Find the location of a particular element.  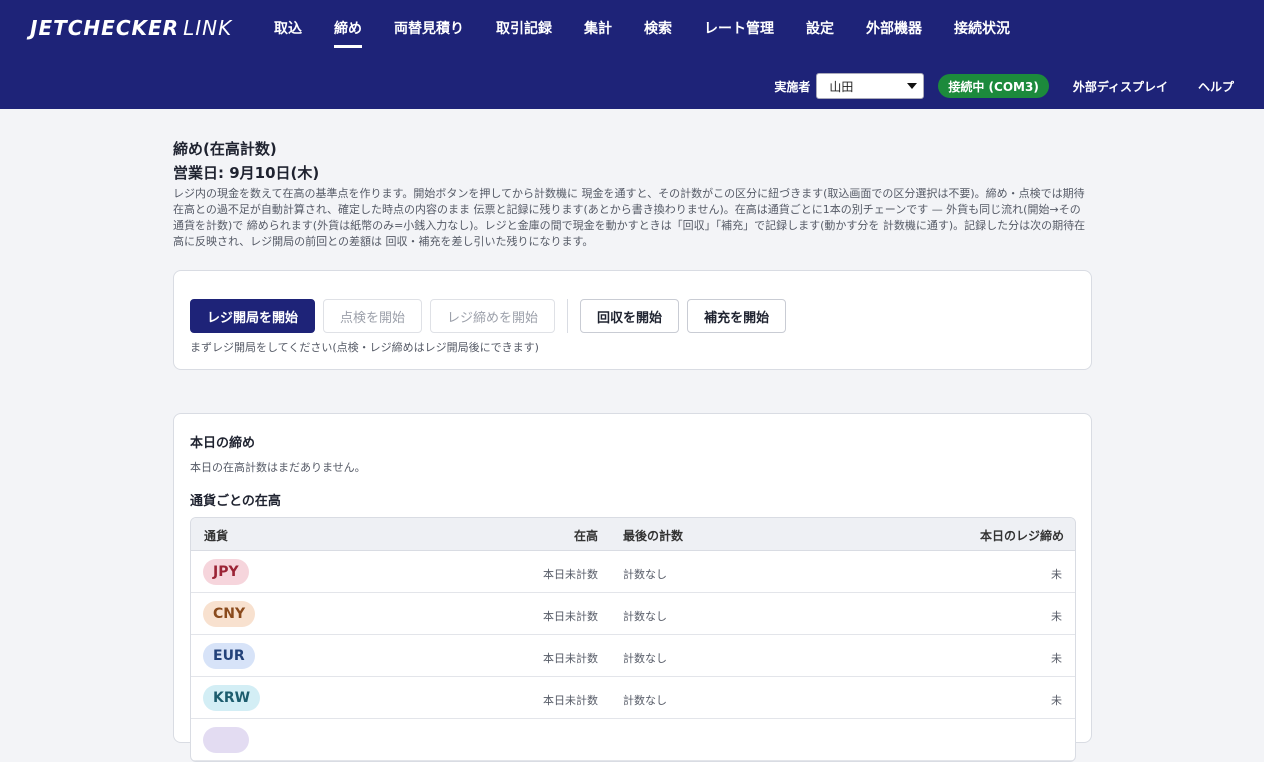

currency-badge: CNY is located at coordinates (229, 614).